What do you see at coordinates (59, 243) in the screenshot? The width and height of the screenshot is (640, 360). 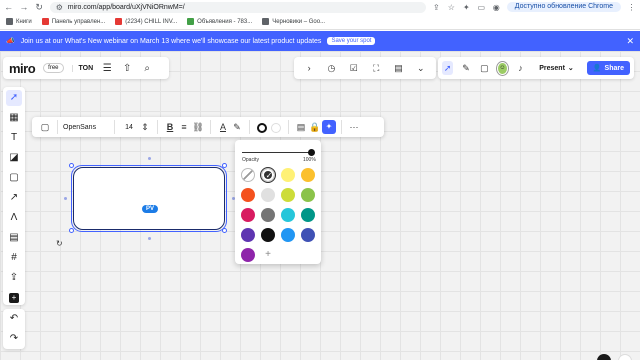 I see `rotate-icon: ↻` at bounding box center [59, 243].